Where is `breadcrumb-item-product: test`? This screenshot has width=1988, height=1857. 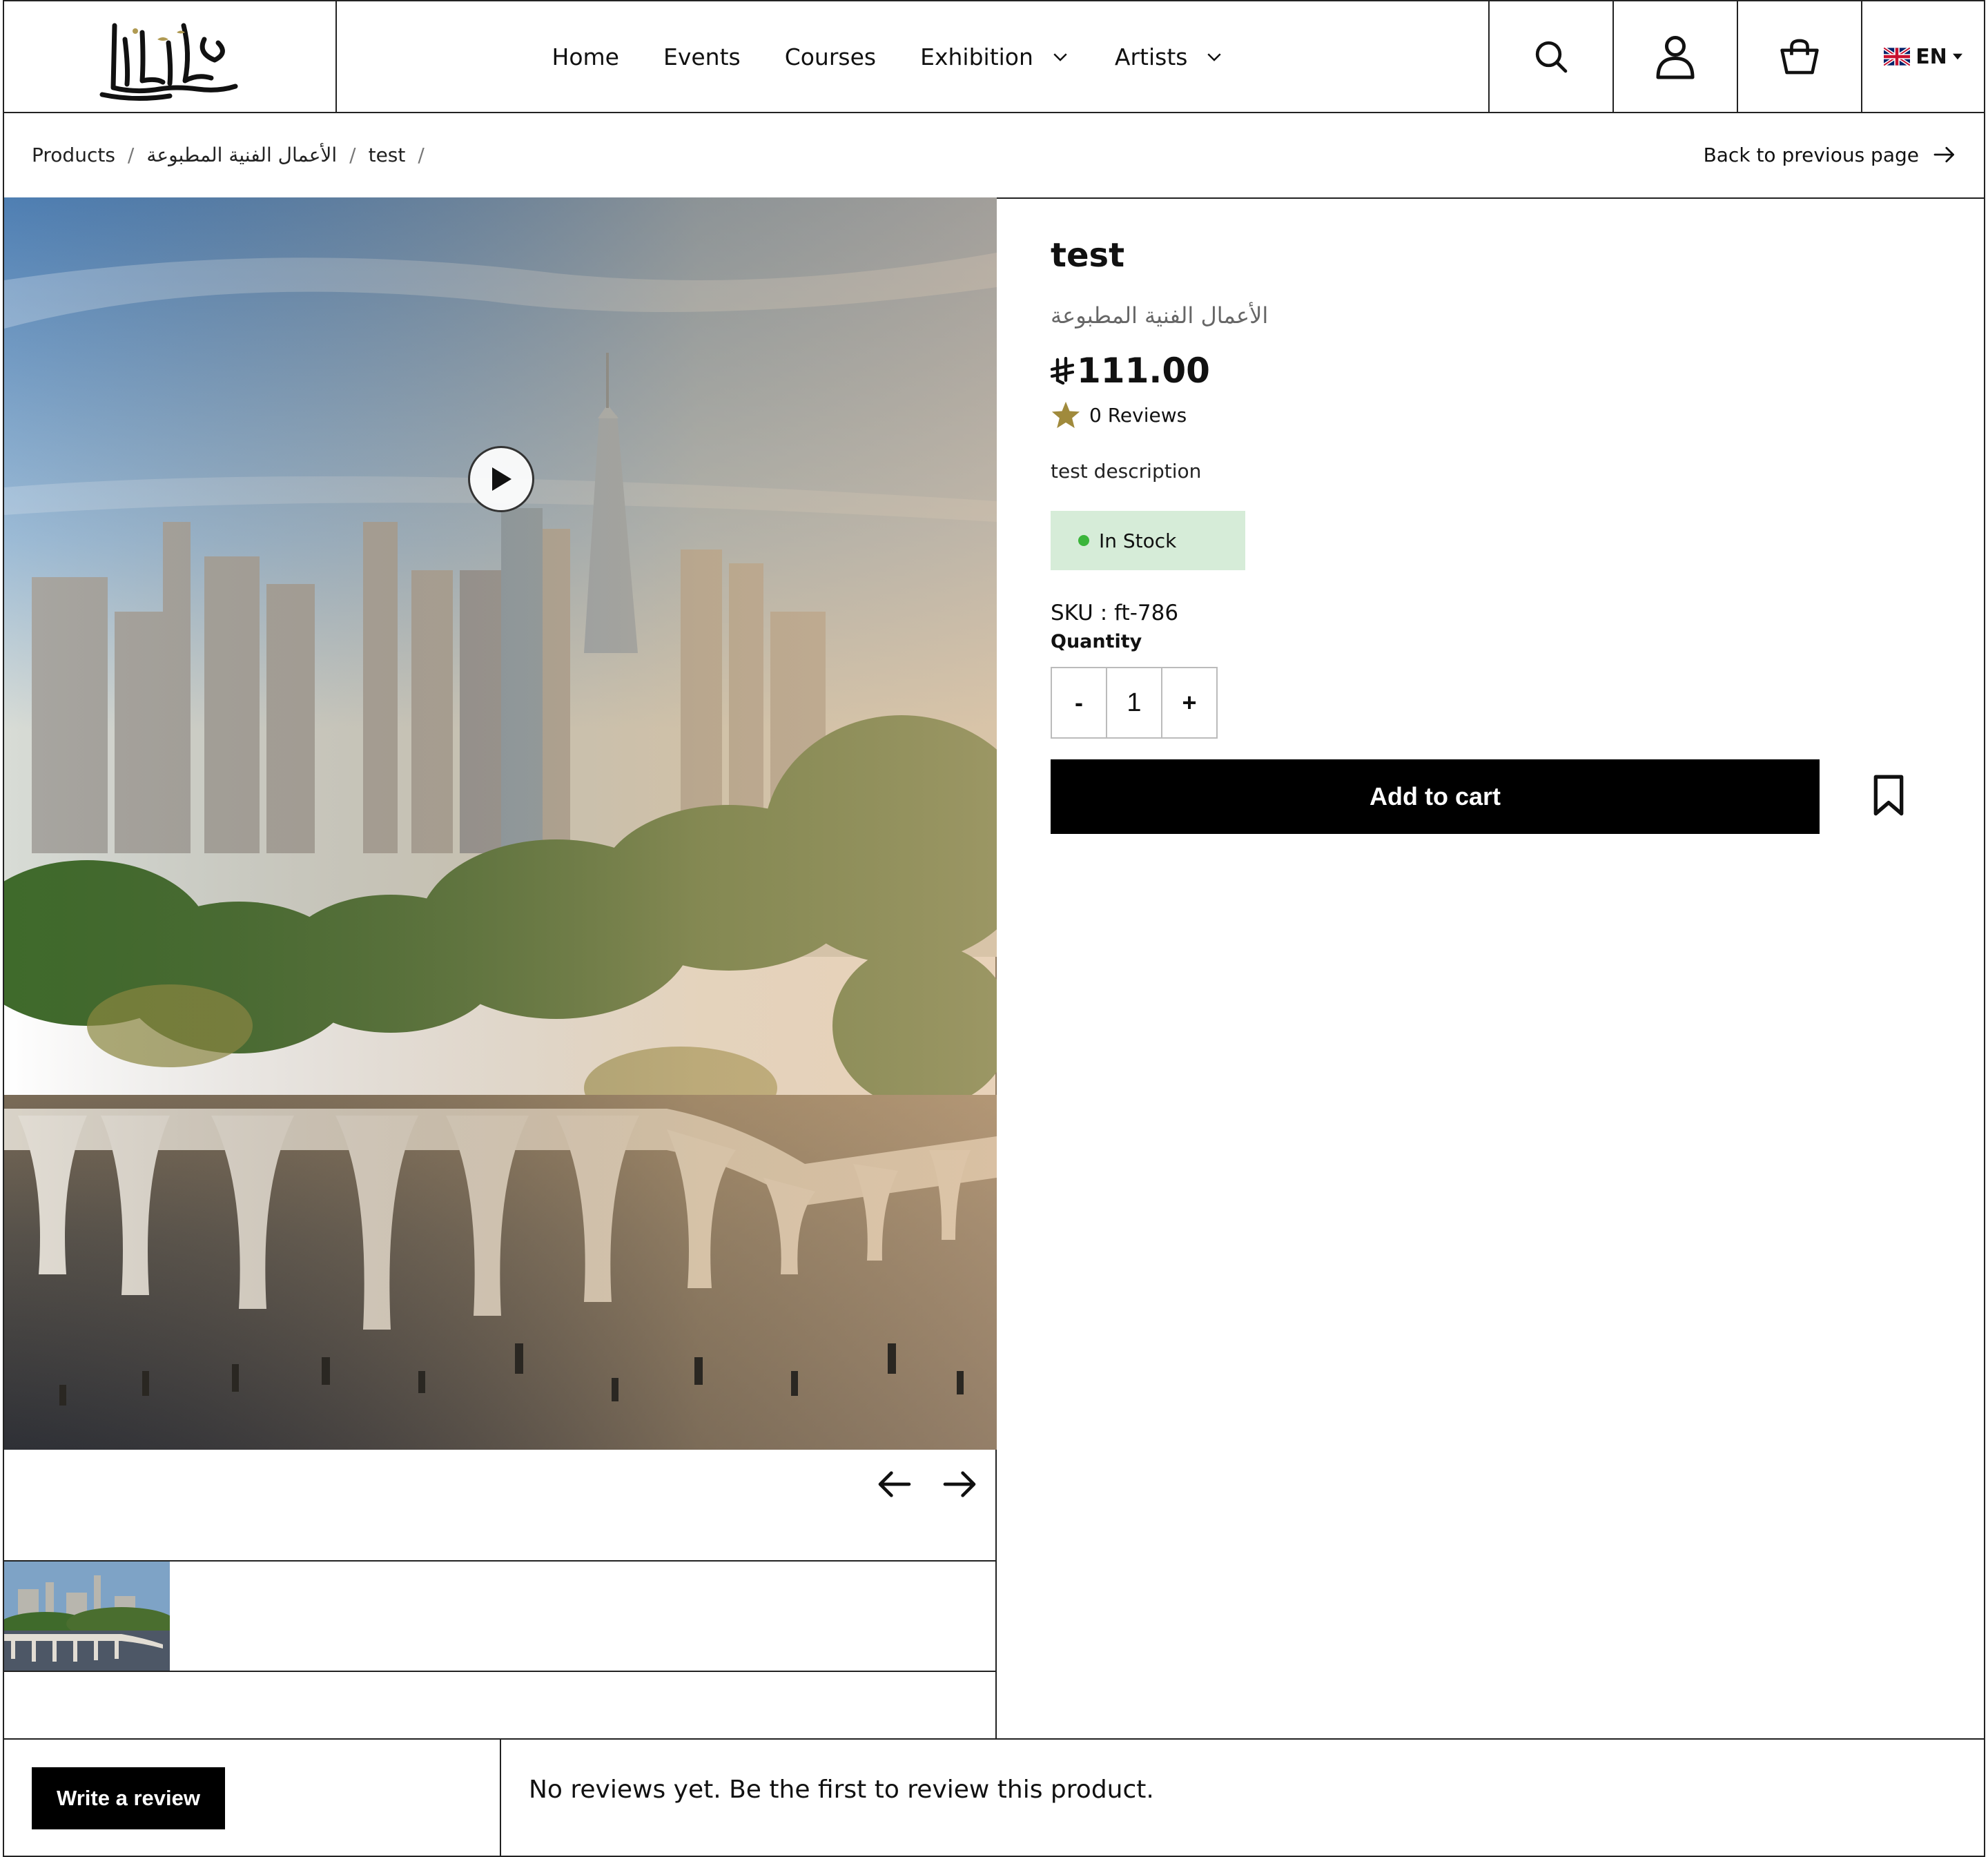 breadcrumb-item-product: test is located at coordinates (387, 155).